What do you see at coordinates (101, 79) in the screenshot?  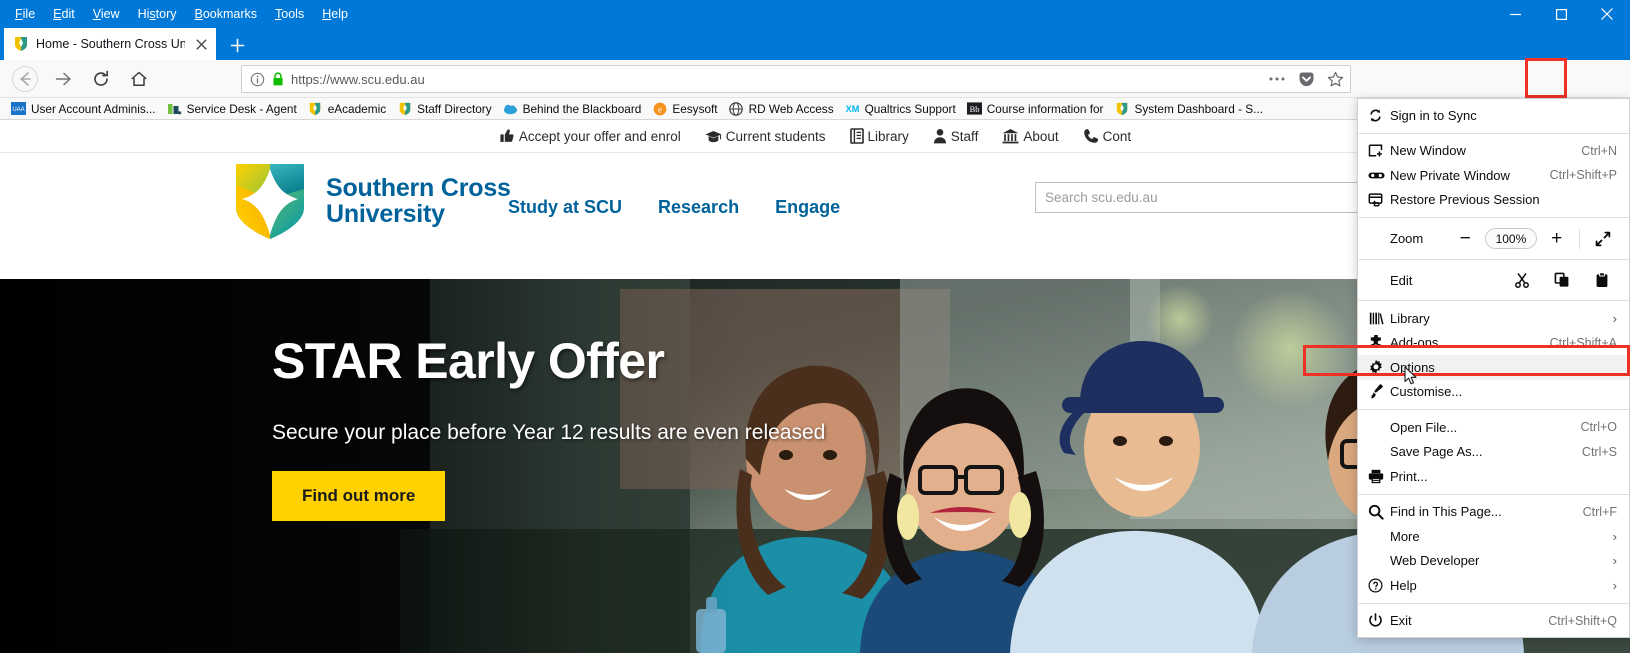 I see `reload-button` at bounding box center [101, 79].